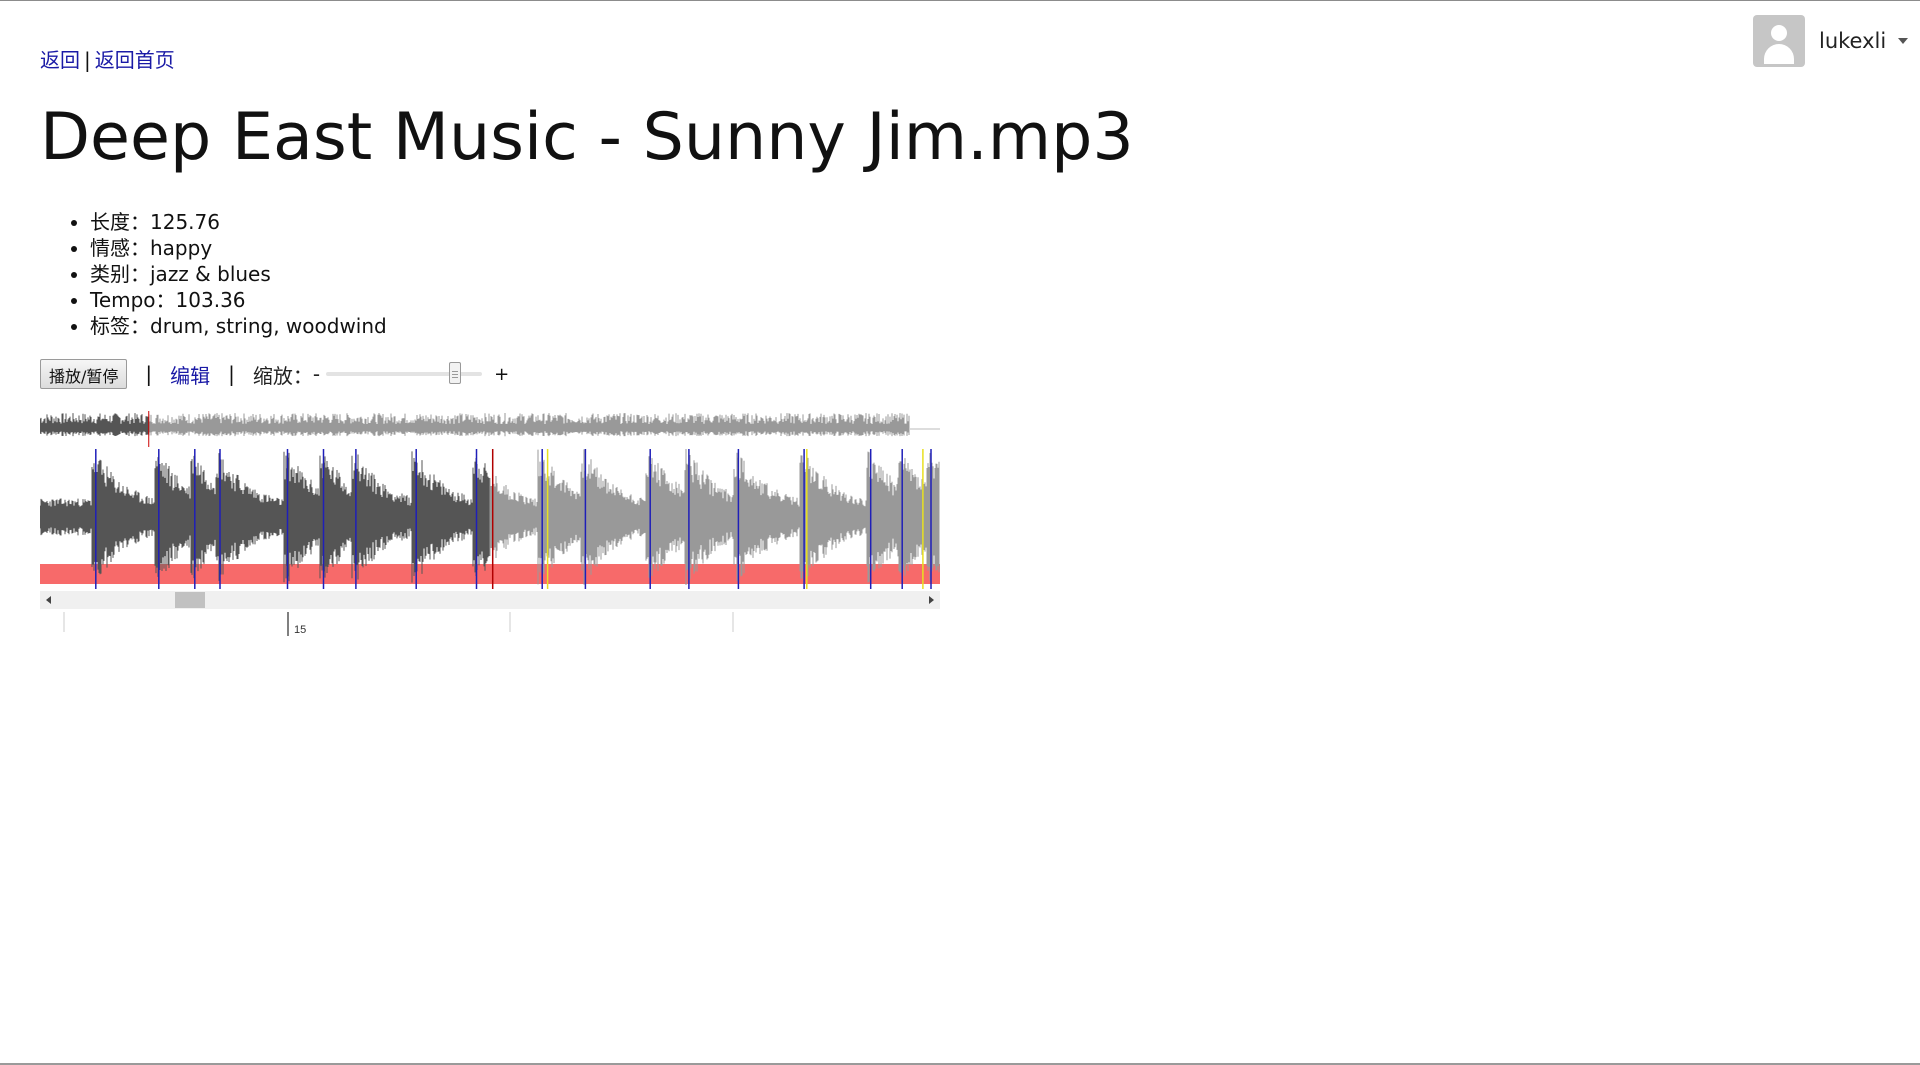 This screenshot has width=1920, height=1065. Describe the element at coordinates (529, 425) in the screenshot. I see `overview-unplayed-wave` at that location.